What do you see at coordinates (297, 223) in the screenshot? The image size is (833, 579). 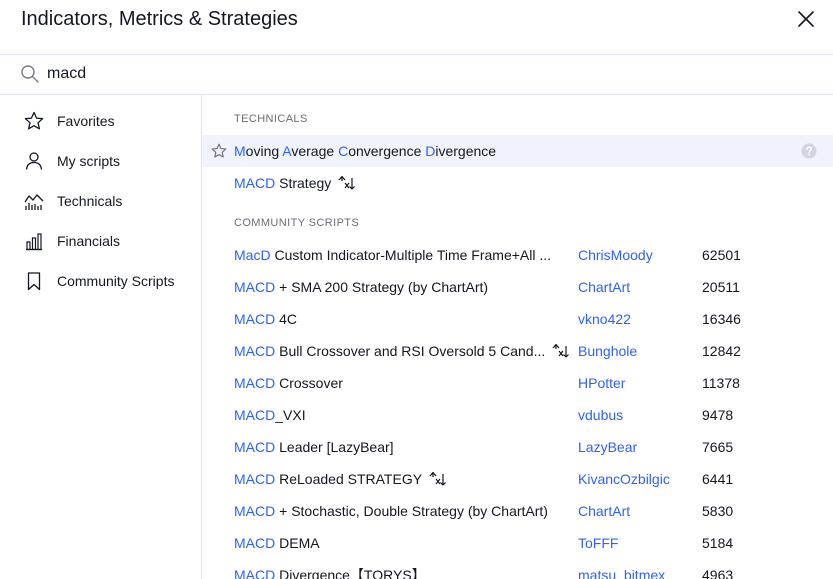 I see `section-heading-community: COMMUNITY SCRIPTS` at bounding box center [297, 223].